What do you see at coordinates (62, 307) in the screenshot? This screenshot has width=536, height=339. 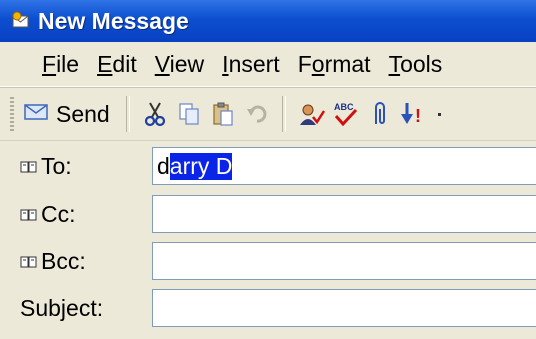 I see `subject-label: Subject:` at bounding box center [62, 307].